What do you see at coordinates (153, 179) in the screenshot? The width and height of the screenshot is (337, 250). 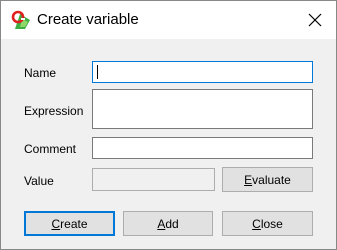 I see `value-output` at bounding box center [153, 179].